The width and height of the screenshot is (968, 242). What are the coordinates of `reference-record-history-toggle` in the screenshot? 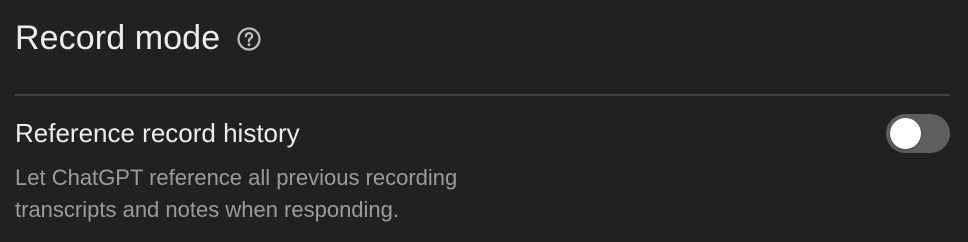 It's located at (918, 133).